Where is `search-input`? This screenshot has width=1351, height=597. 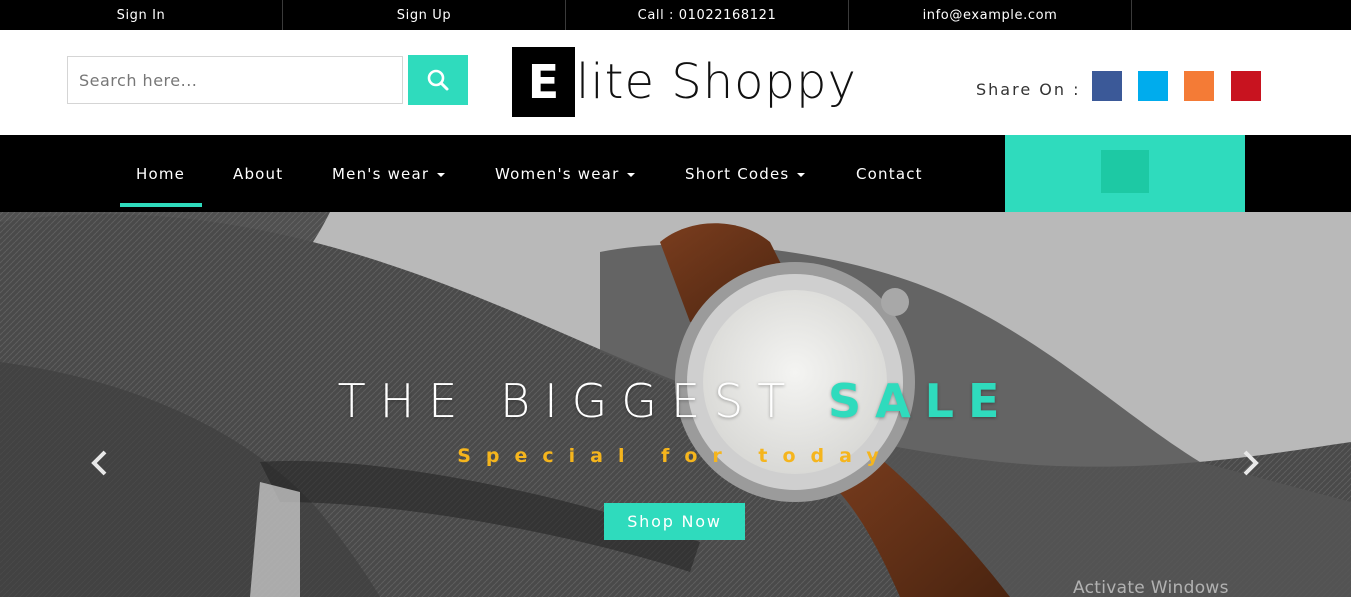 search-input is located at coordinates (235, 80).